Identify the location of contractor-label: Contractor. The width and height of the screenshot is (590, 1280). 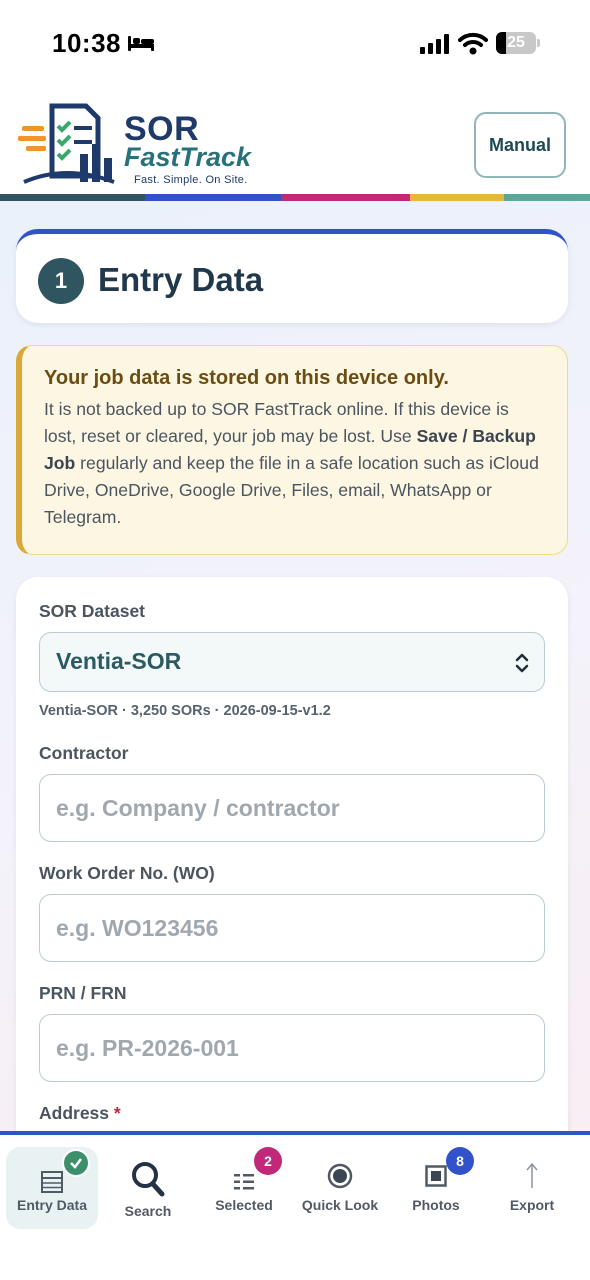
(84, 753).